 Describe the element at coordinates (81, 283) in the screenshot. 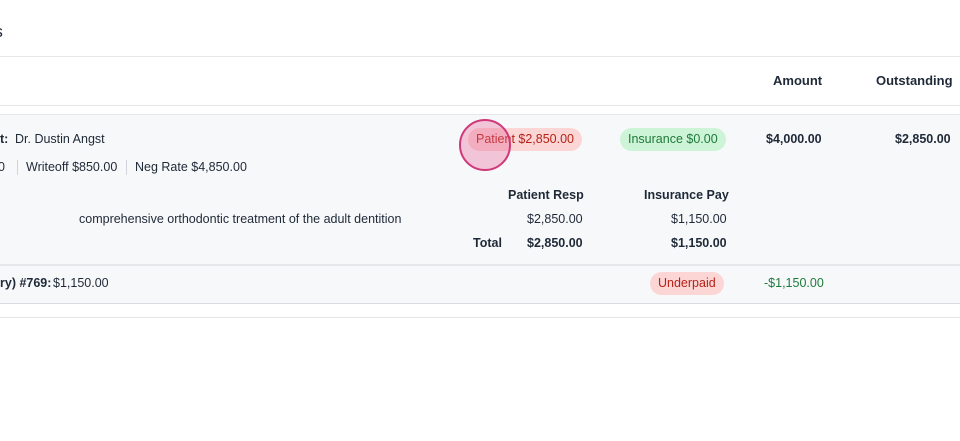

I see `payment-amount: $1,150.00` at that location.